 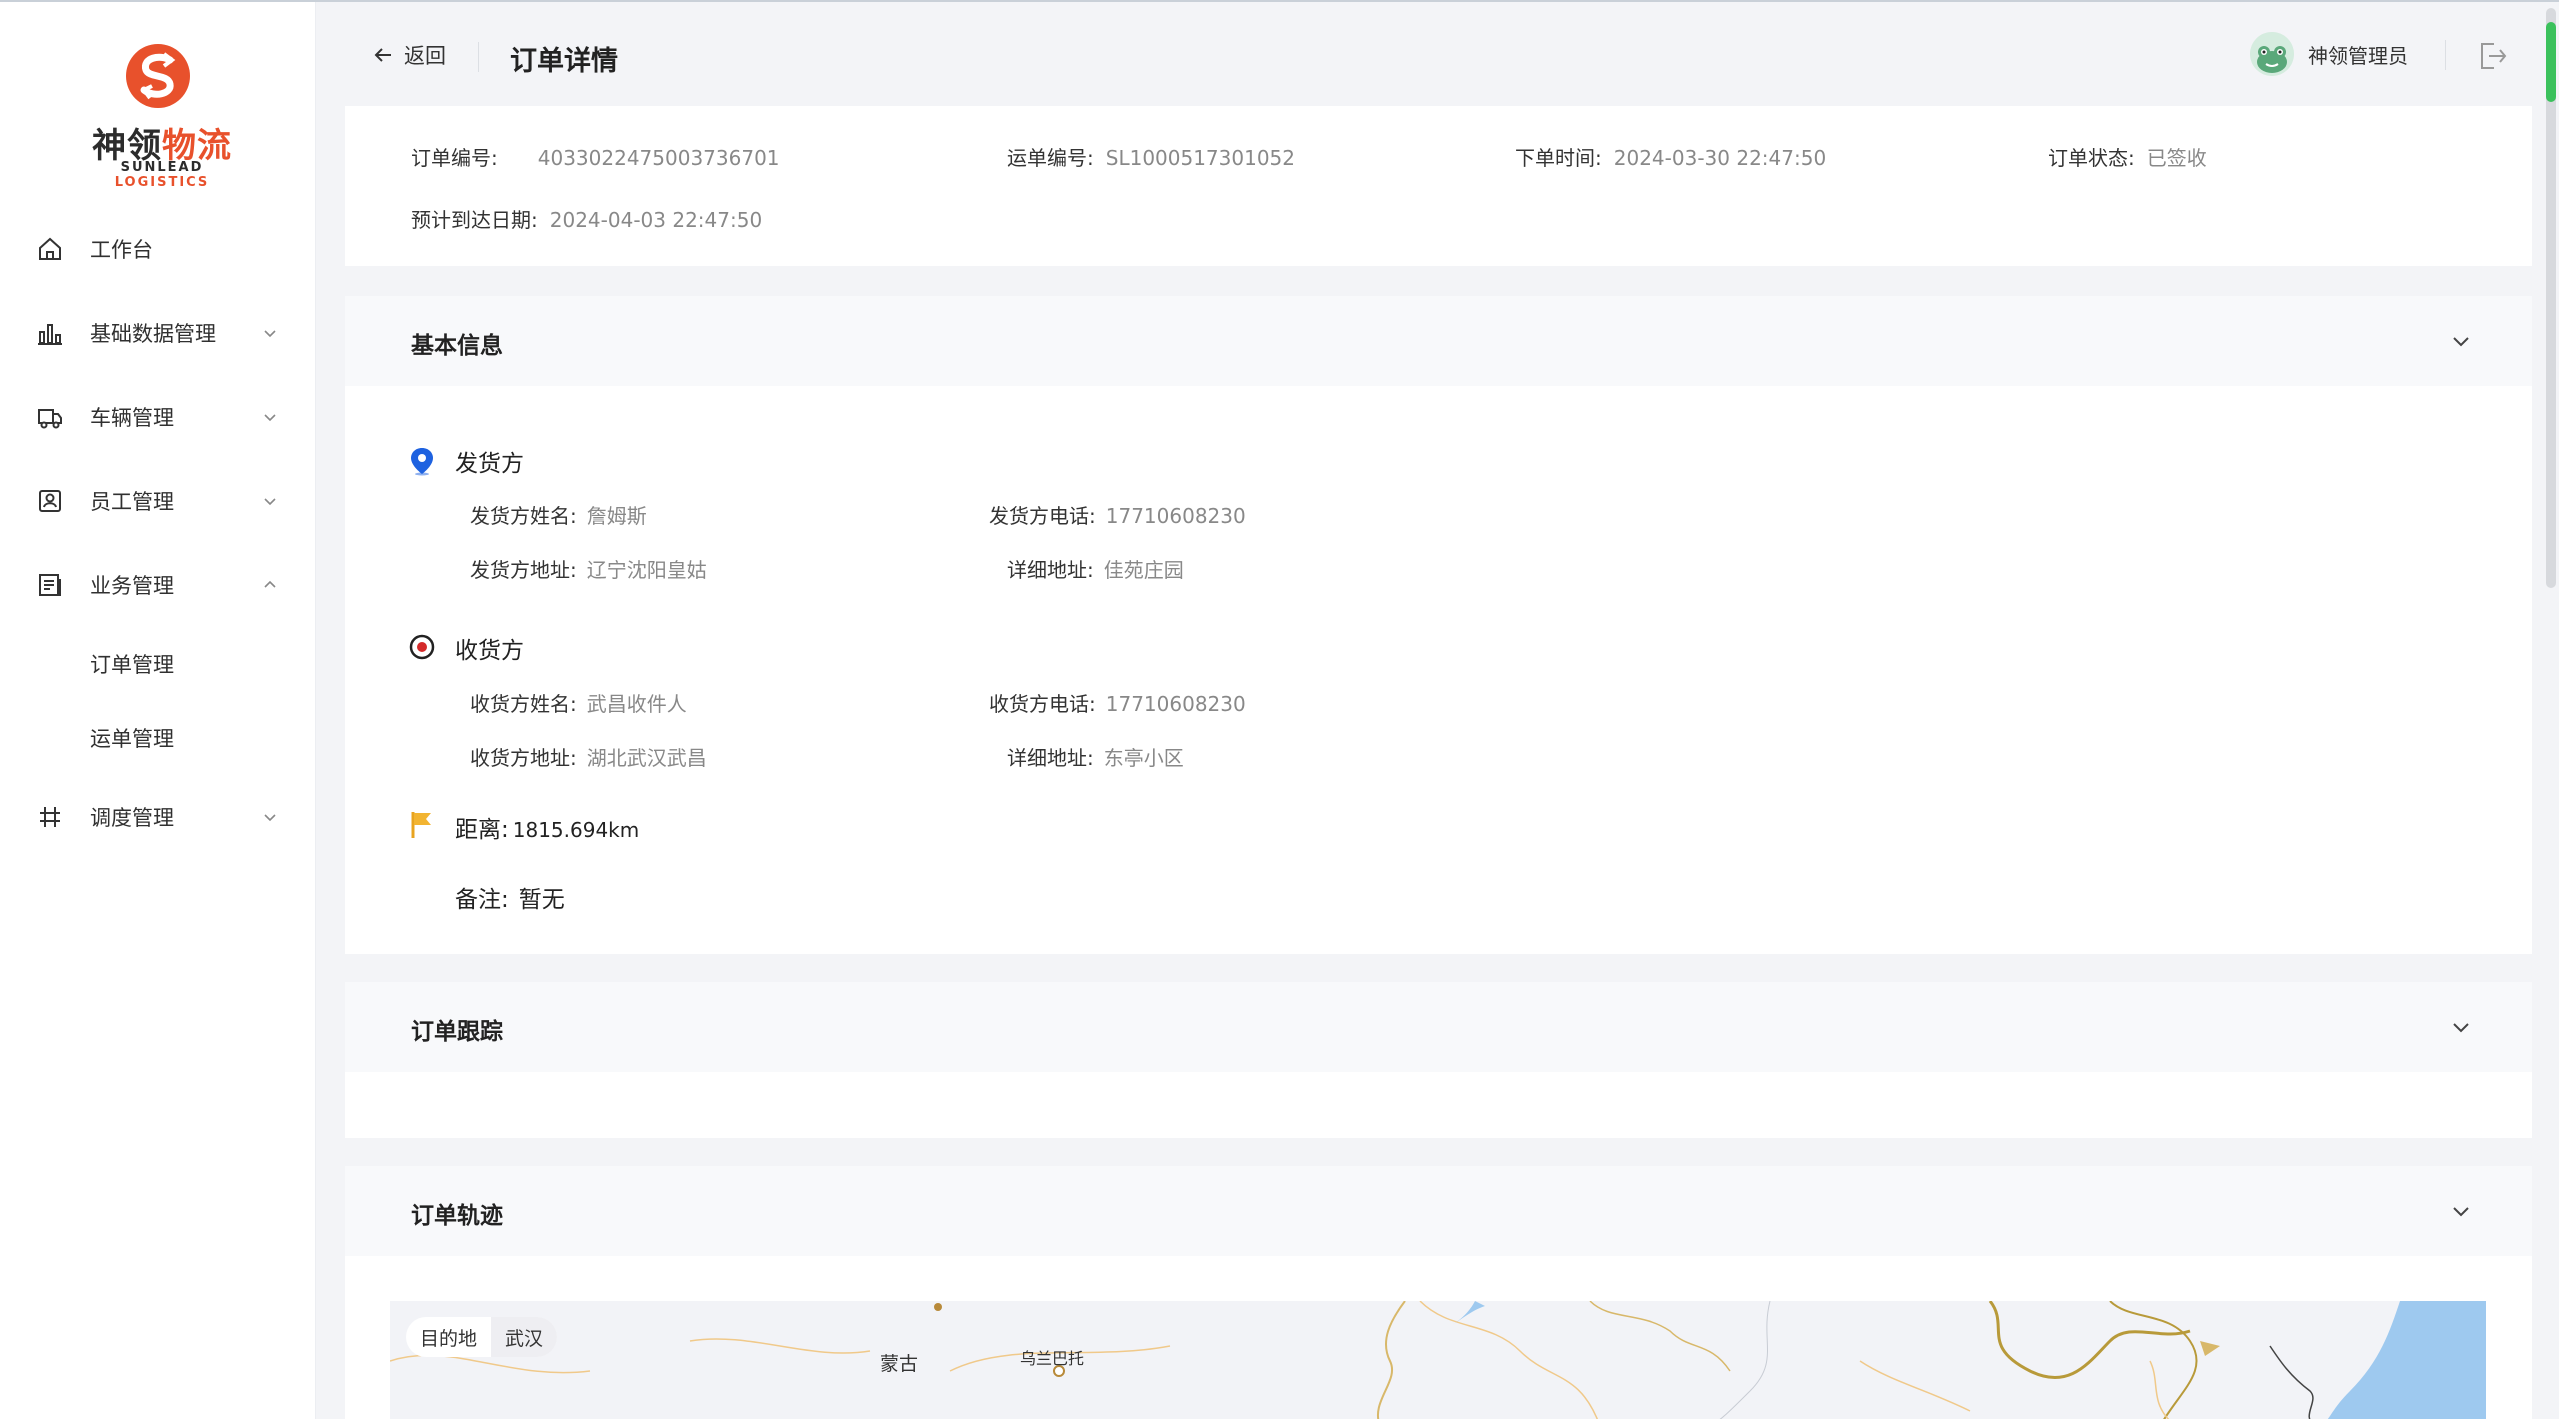 What do you see at coordinates (1042, 704) in the screenshot?
I see `receiver-phone-label: 收货方电话:` at bounding box center [1042, 704].